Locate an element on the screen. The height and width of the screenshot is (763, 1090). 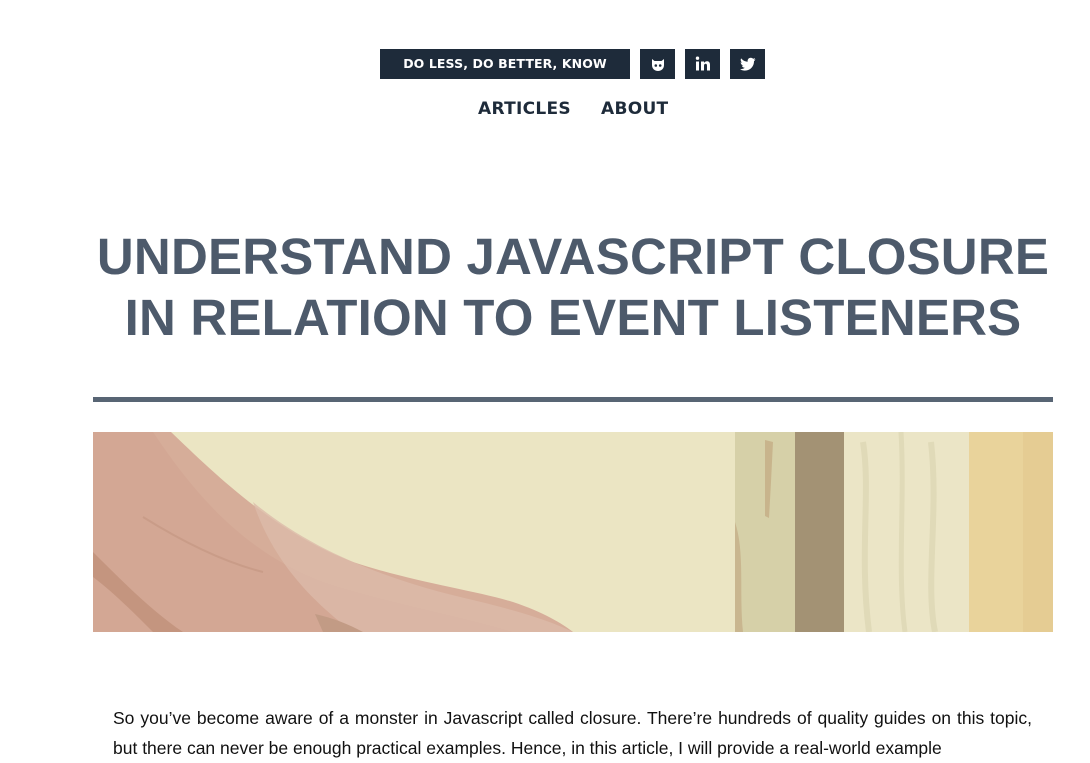
twitter-icon is located at coordinates (747, 64).